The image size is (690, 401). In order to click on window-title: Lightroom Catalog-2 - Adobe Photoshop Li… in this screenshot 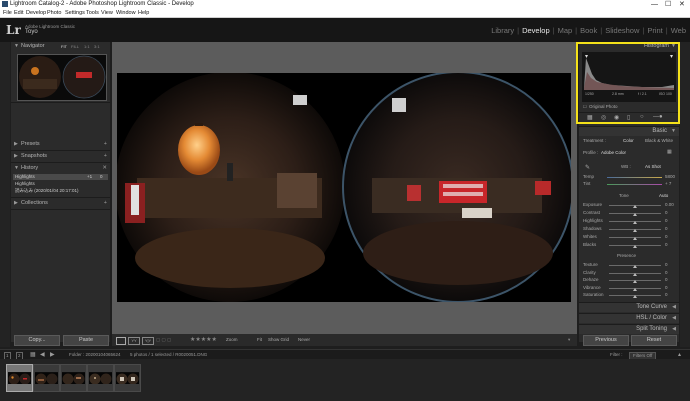, I will do `click(102, 4)`.